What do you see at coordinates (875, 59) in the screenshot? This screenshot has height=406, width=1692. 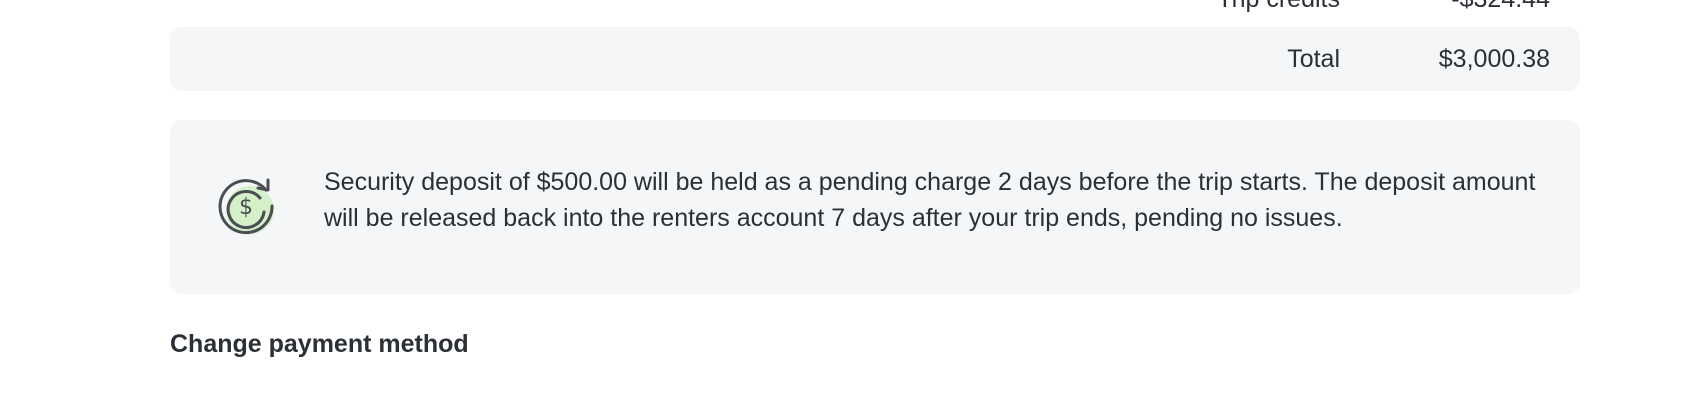 I see `total-row: Total $3,000.38` at bounding box center [875, 59].